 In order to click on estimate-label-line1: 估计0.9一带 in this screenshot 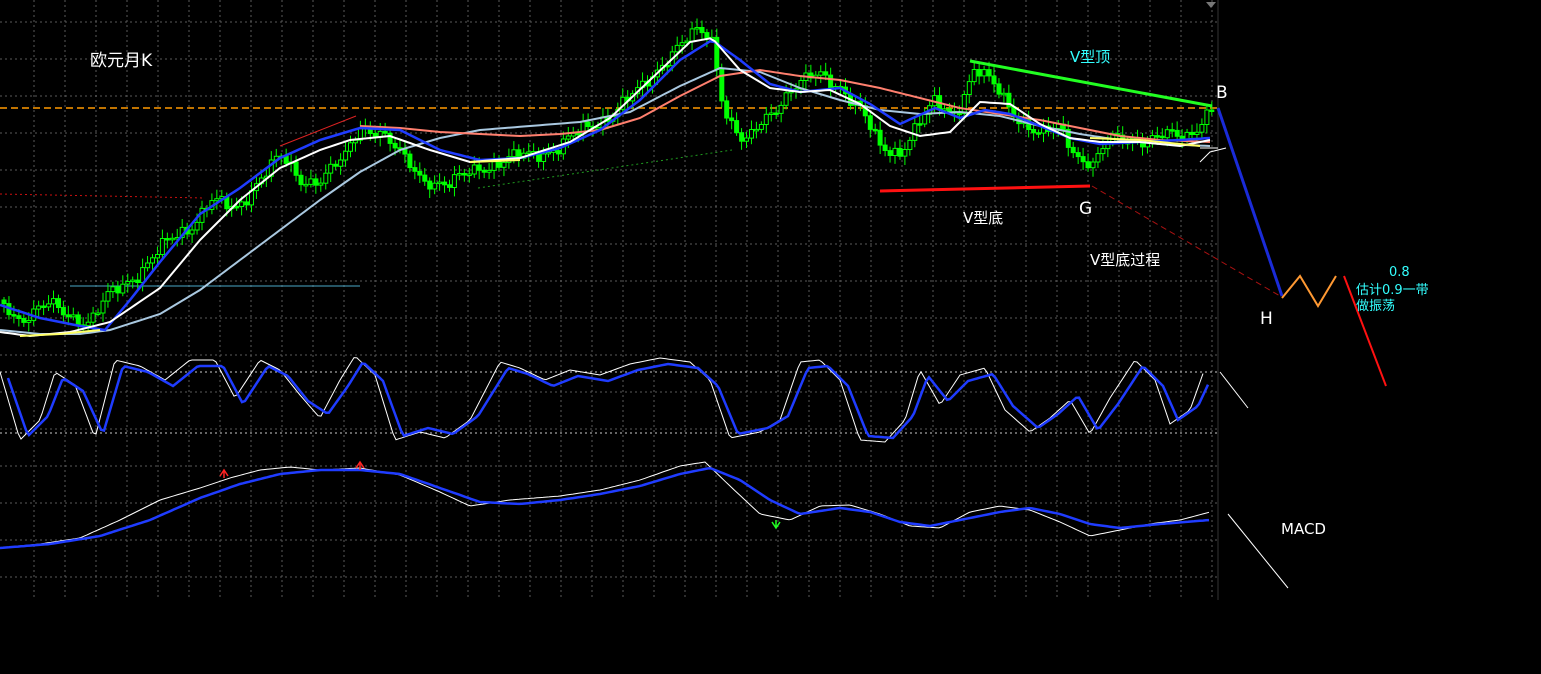, I will do `click(1392, 290)`.